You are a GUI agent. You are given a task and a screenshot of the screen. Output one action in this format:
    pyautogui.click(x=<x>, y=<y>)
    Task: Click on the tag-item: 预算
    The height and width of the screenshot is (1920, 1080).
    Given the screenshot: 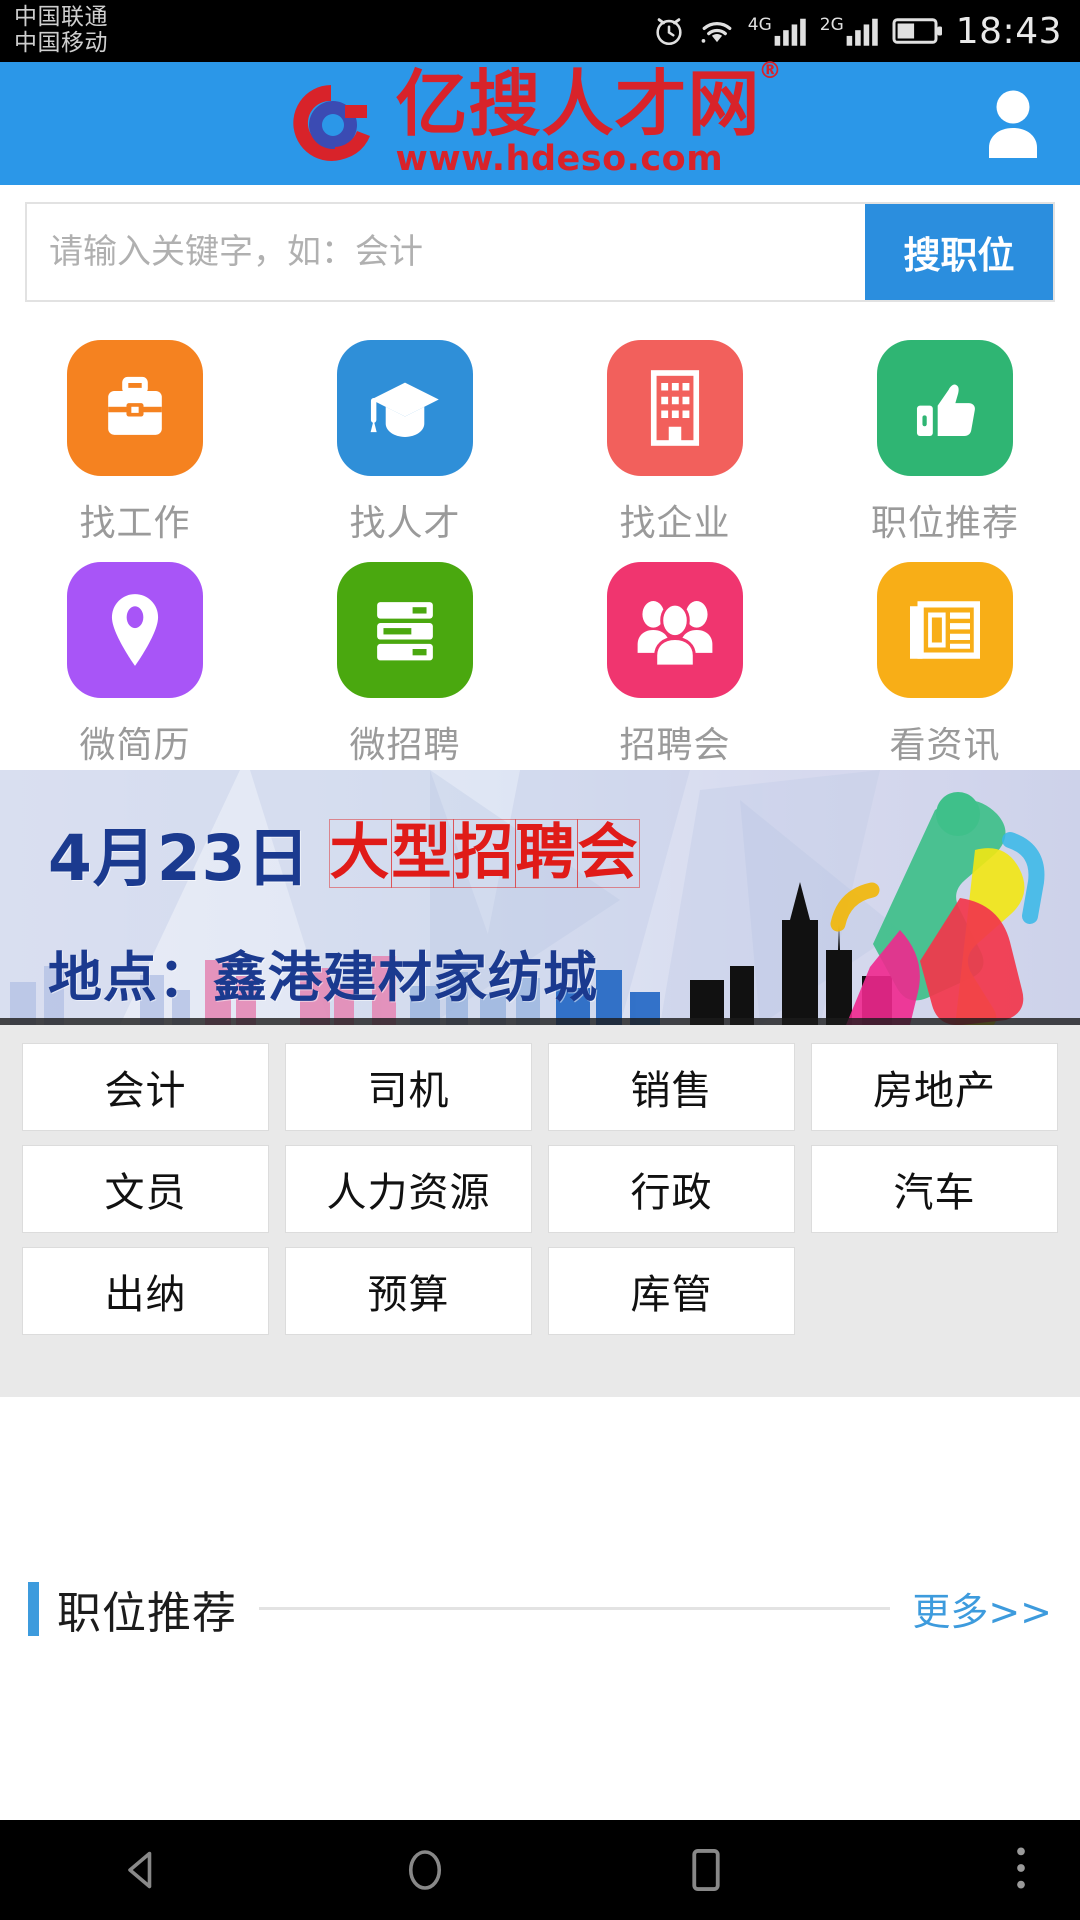 What is the action you would take?
    pyautogui.click(x=408, y=1298)
    